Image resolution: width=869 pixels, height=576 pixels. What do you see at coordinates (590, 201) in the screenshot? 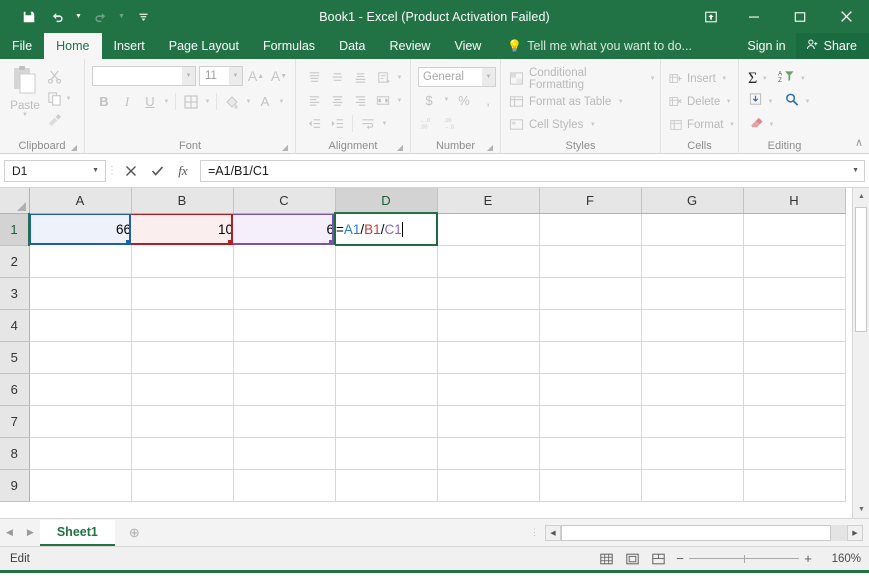
I see `column-header-f: F` at bounding box center [590, 201].